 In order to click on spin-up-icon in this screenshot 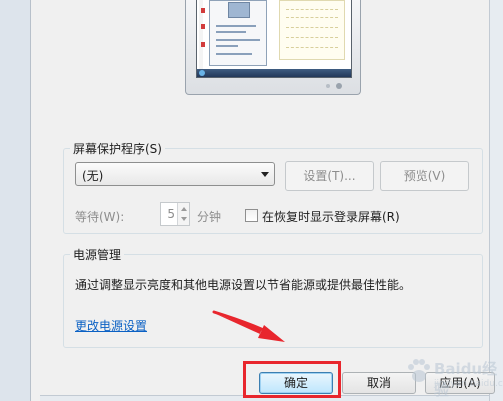, I will do `click(184, 209)`.